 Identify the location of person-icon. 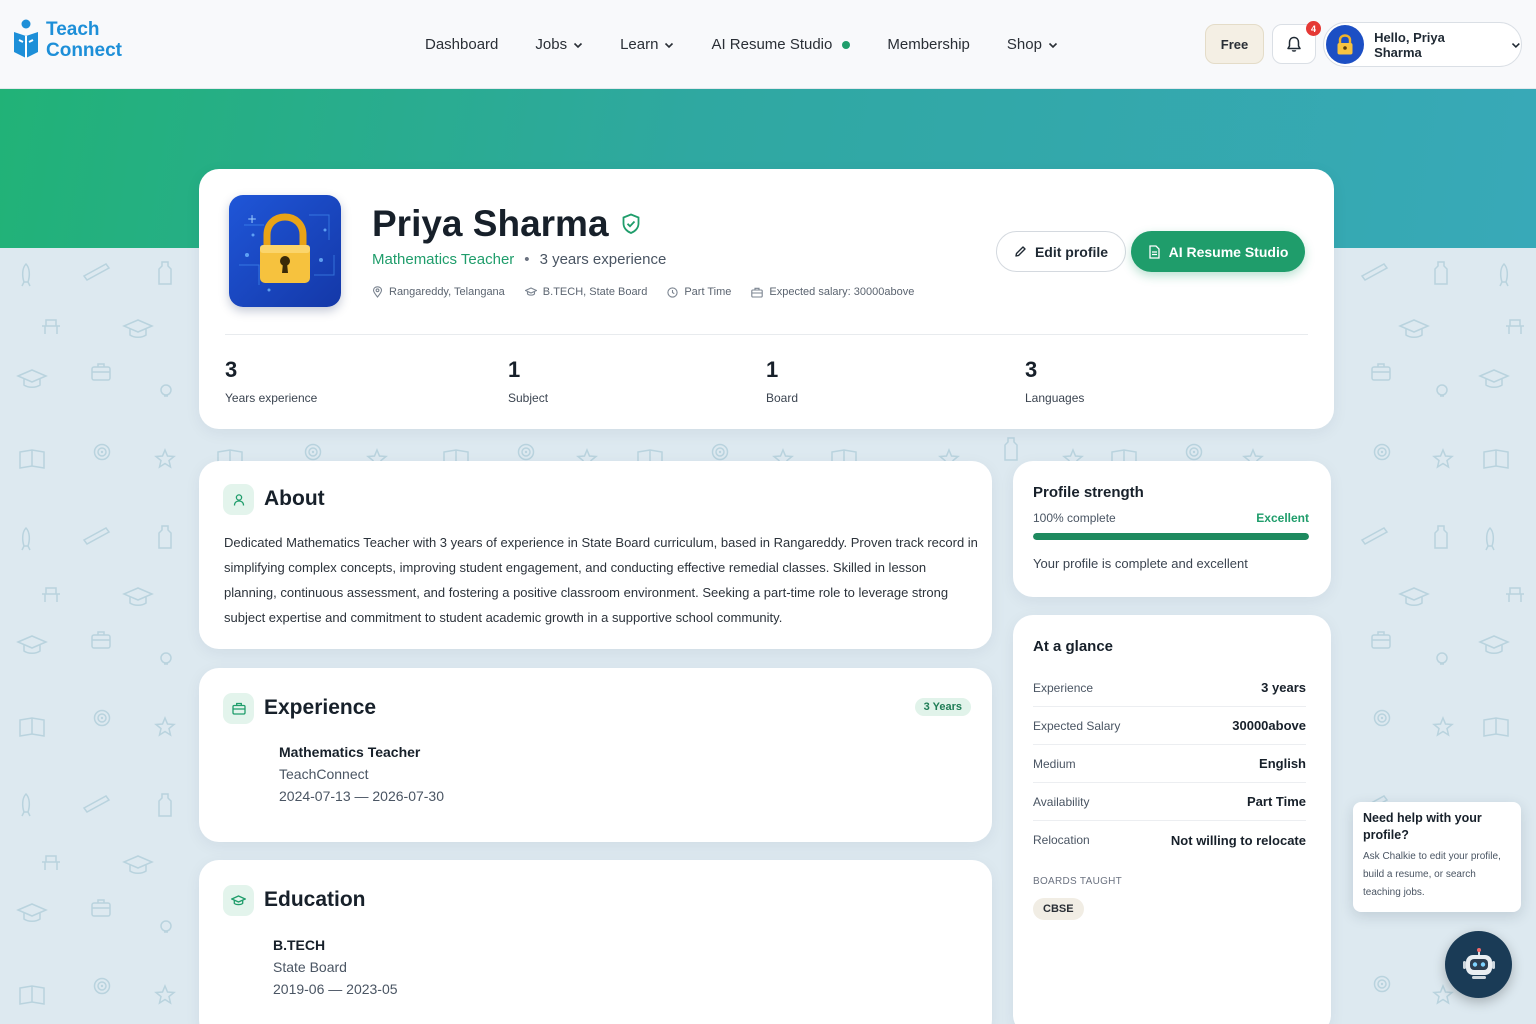
(238, 499).